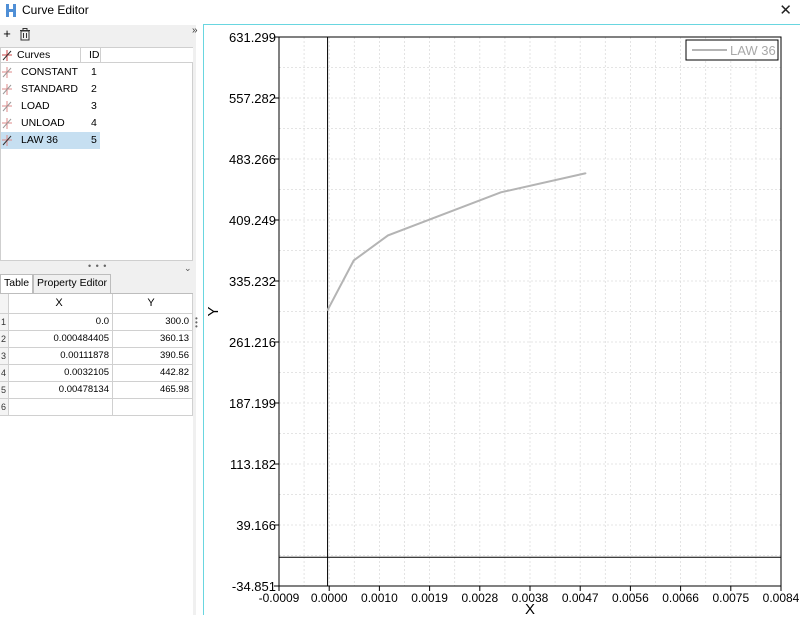 The width and height of the screenshot is (800, 619). I want to click on curve-id: 3, so click(94, 106).